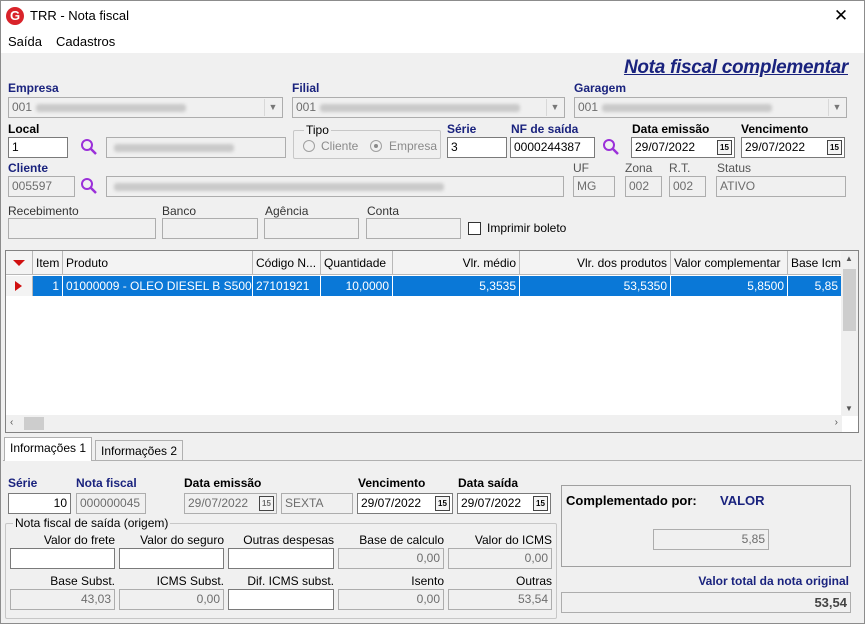 The image size is (865, 624). I want to click on filial-label: Filial, so click(306, 88).